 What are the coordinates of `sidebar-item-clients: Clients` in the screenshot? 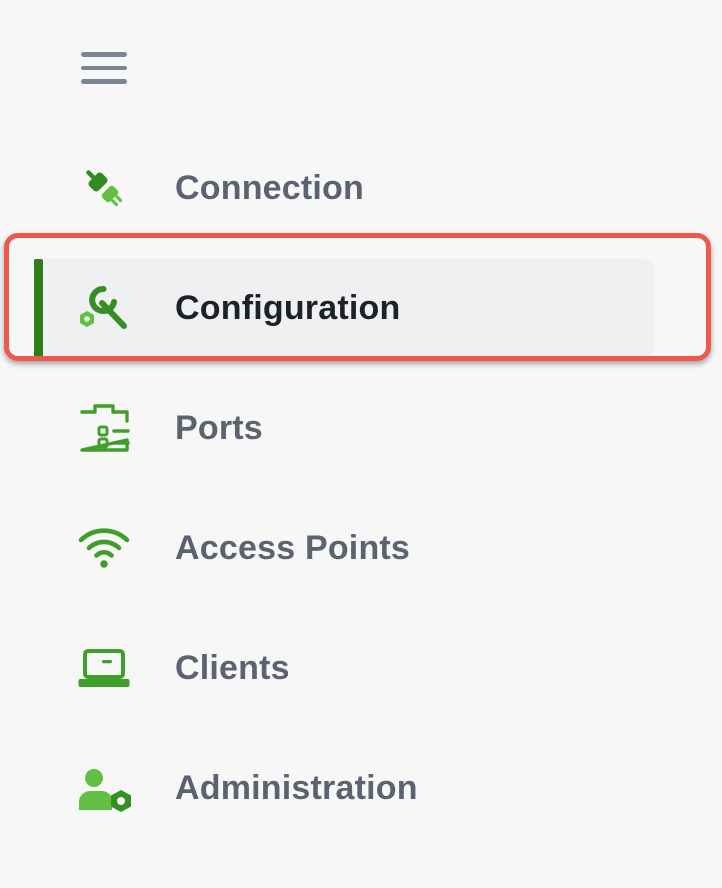 It's located at (344, 668).